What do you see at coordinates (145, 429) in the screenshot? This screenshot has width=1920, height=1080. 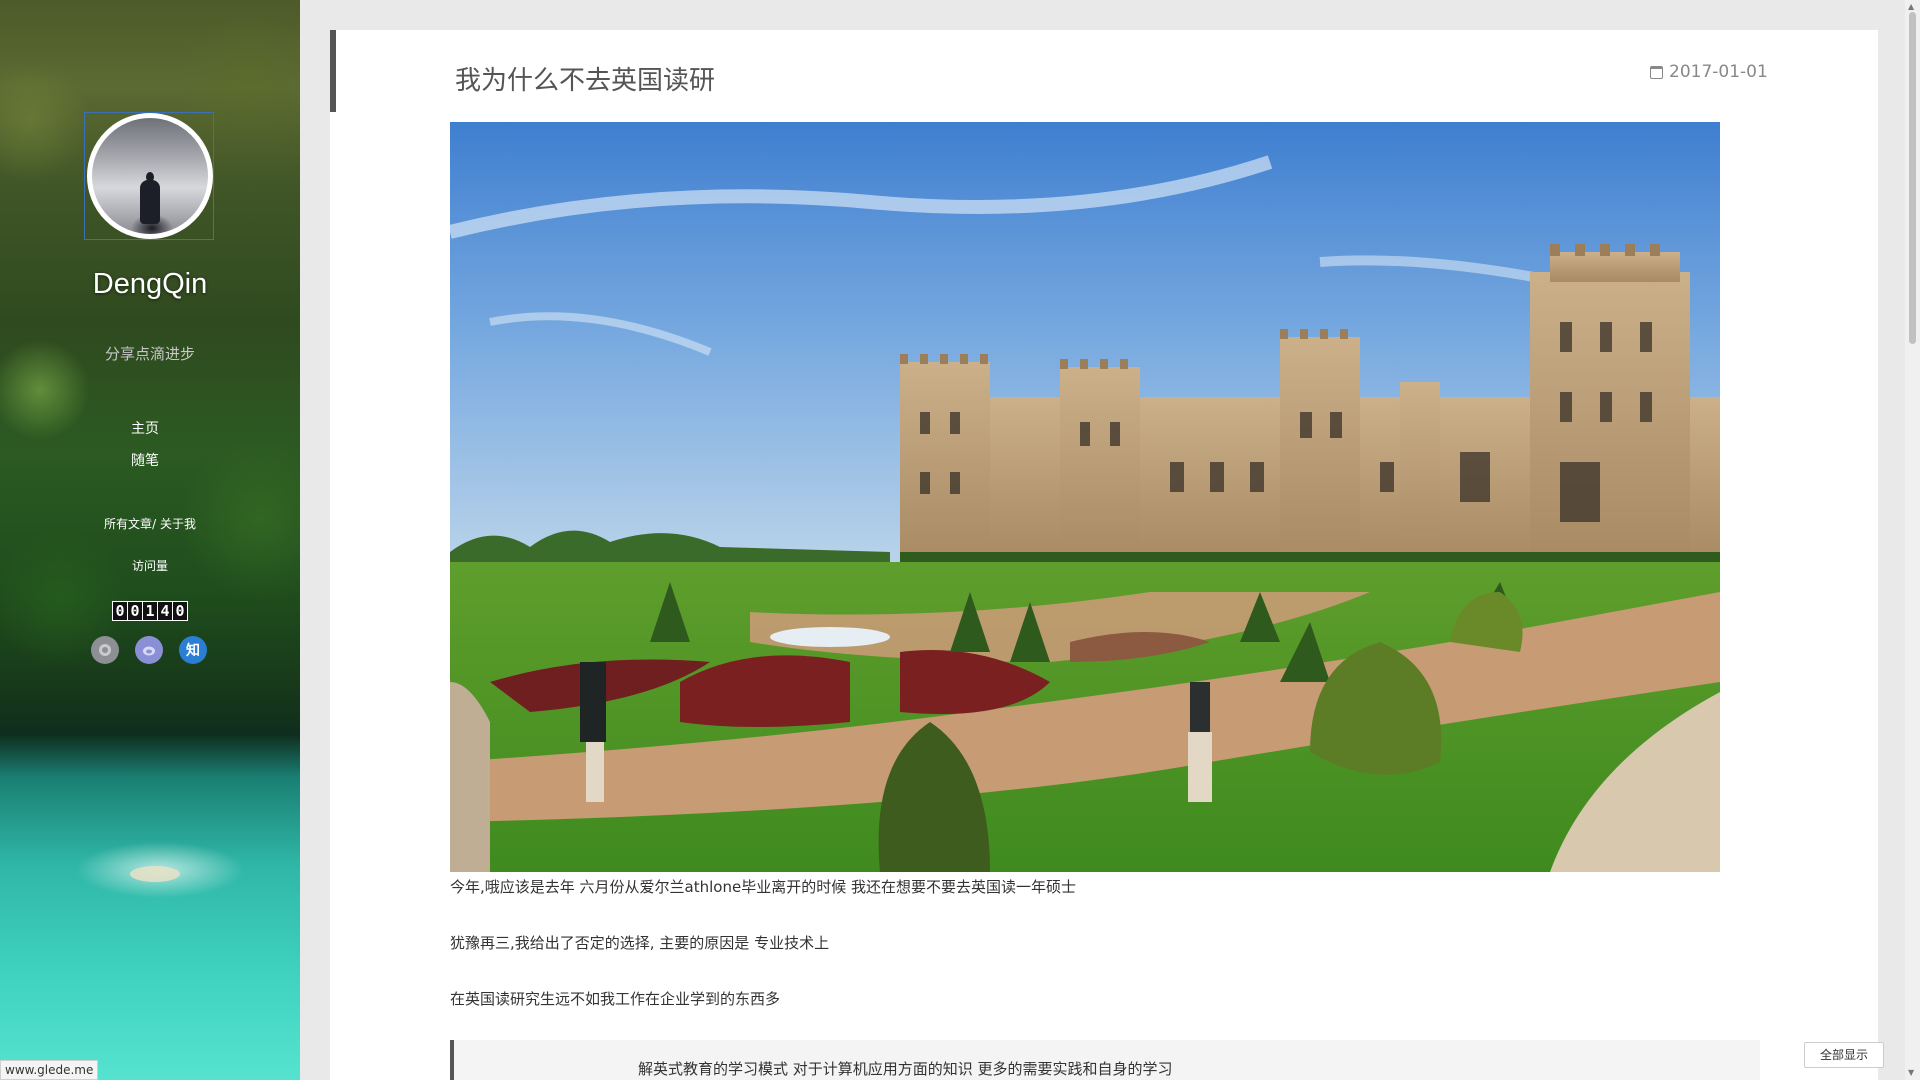 I see `nav-home: 主页` at bounding box center [145, 429].